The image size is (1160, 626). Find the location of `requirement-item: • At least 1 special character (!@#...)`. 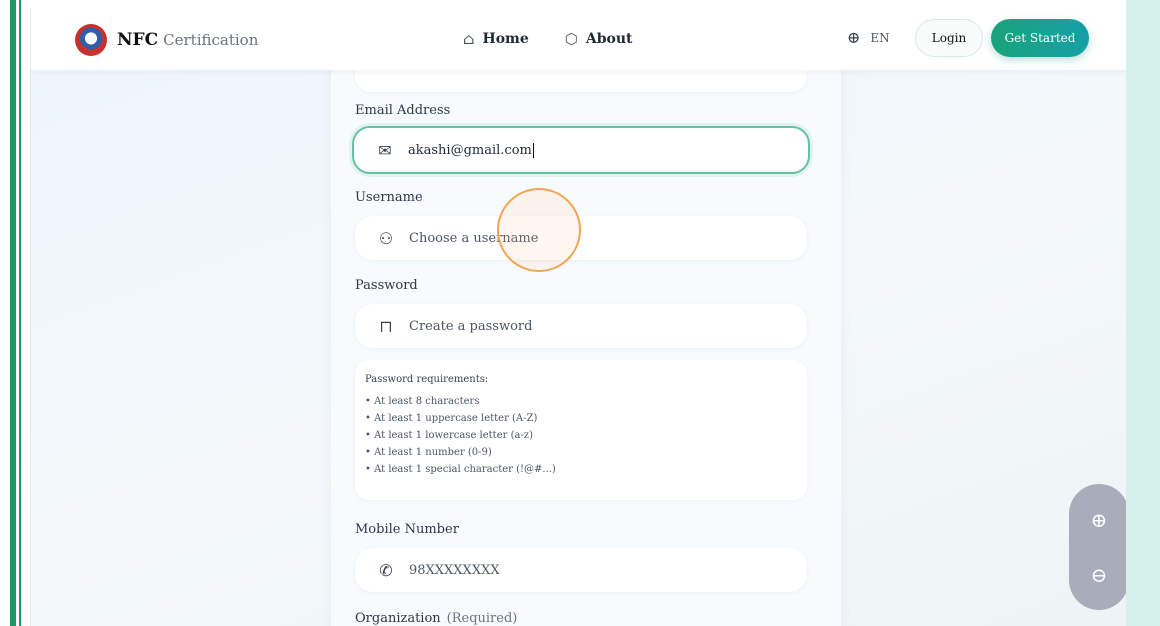

requirement-item: • At least 1 special character (!@#...) is located at coordinates (460, 469).